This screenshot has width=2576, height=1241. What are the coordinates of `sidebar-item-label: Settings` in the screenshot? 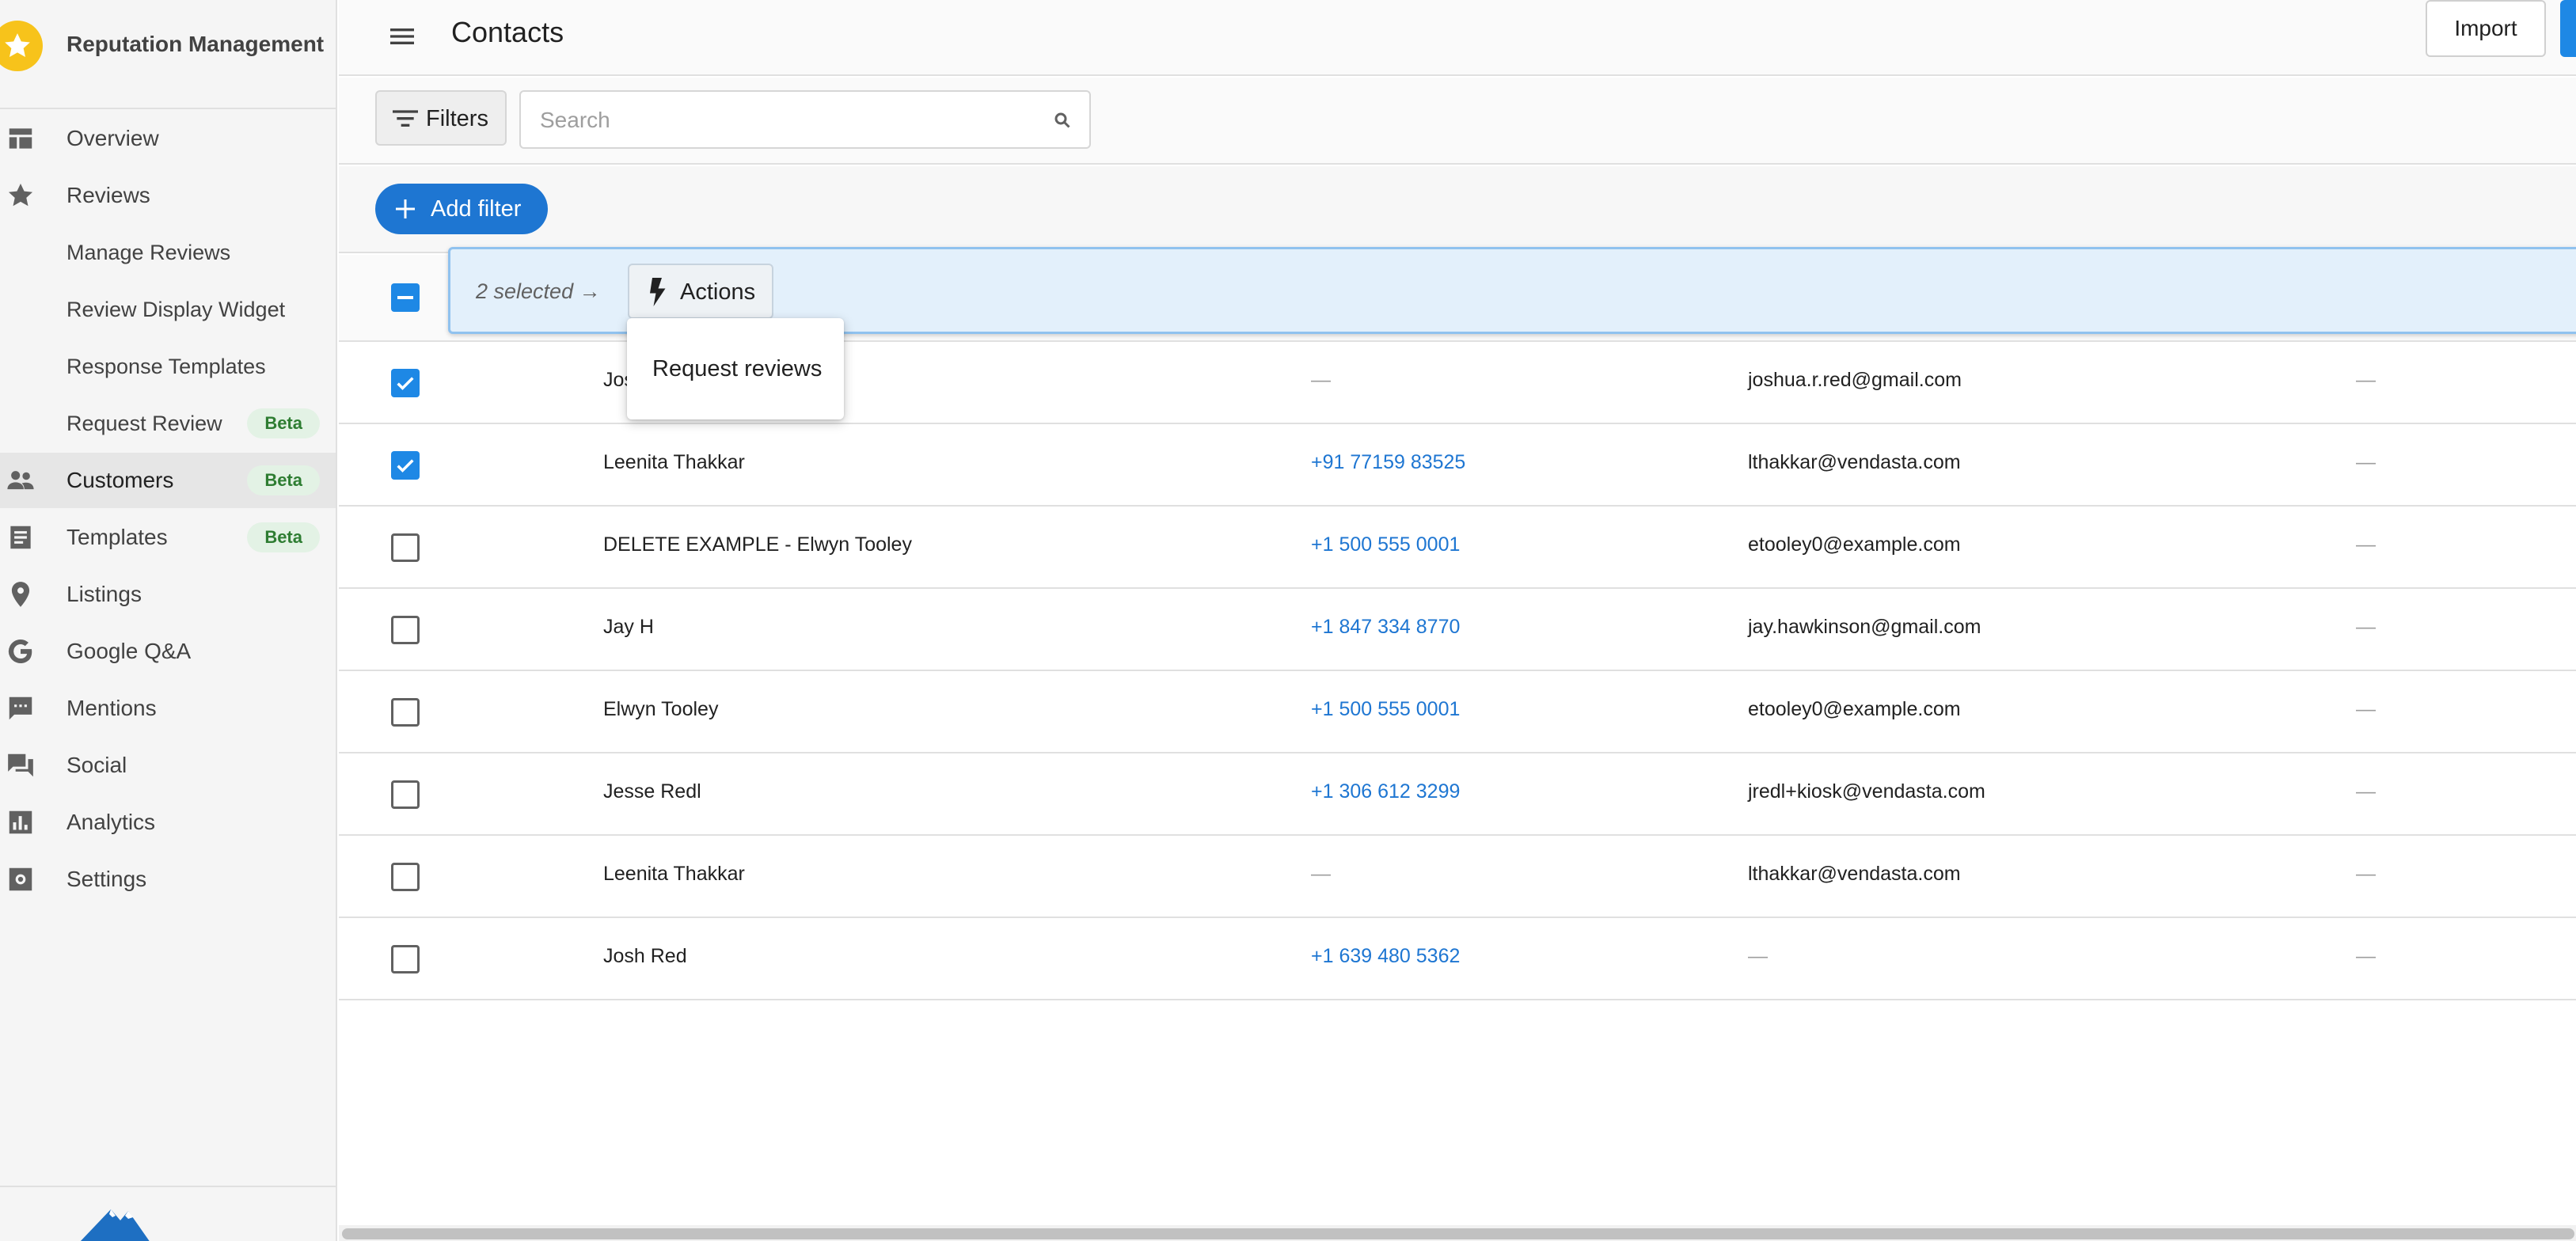 It's located at (107, 879).